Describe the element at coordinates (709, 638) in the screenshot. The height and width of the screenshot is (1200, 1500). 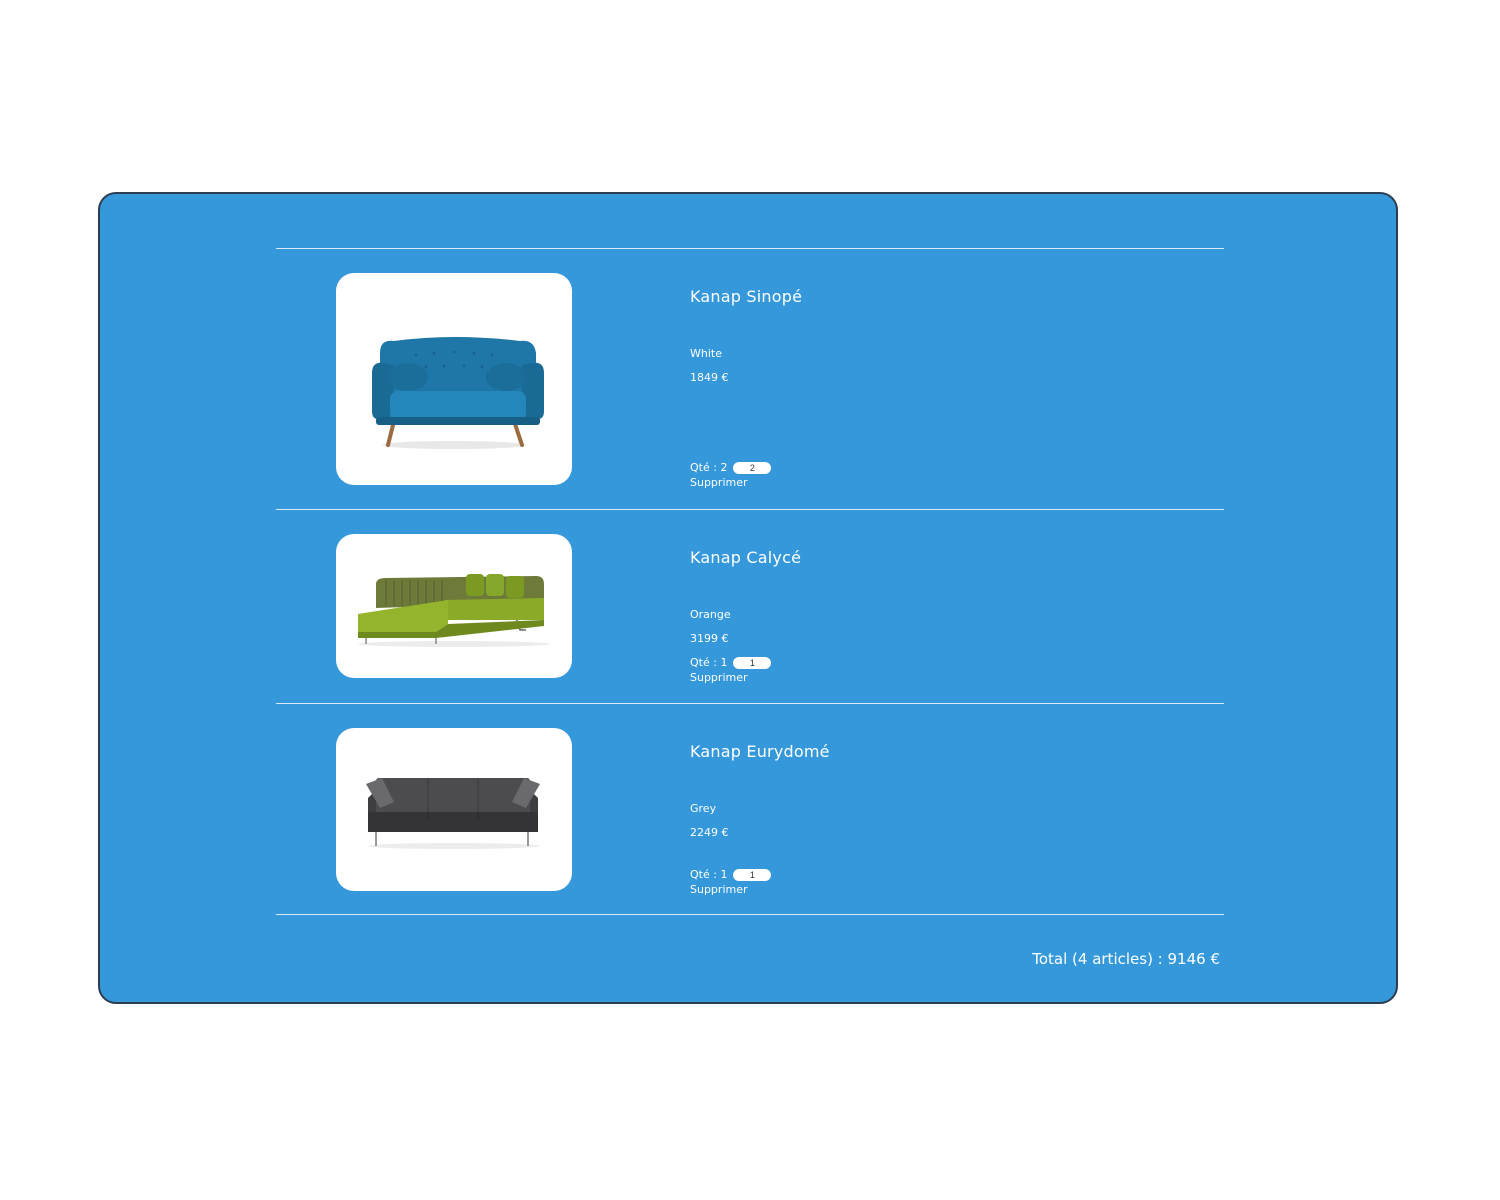
I see `product-price: 3199 €` at that location.